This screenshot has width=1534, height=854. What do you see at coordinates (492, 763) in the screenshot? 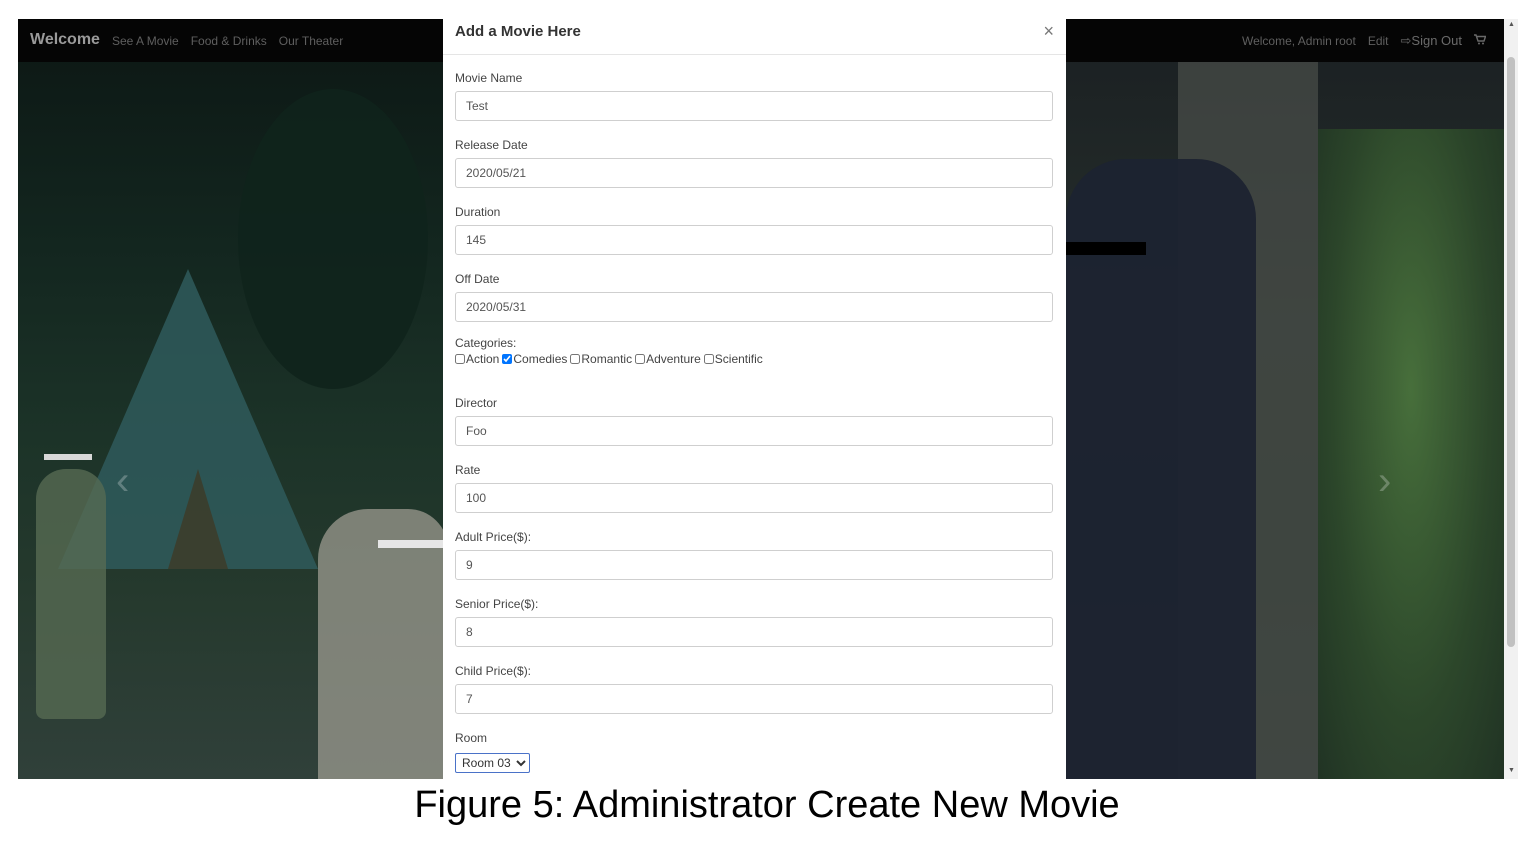
I see `room-select: Room 03` at bounding box center [492, 763].